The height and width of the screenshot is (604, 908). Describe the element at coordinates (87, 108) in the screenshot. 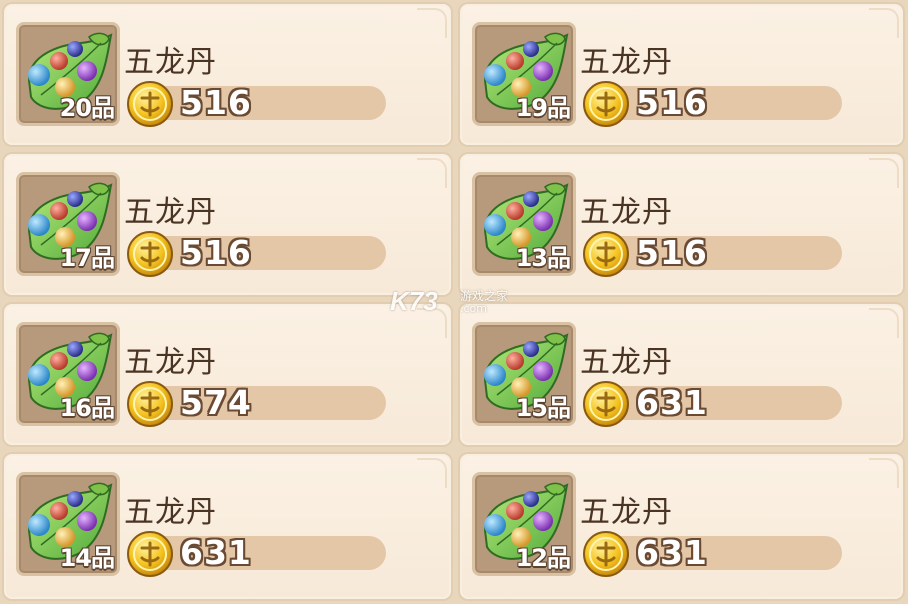

I see `item-grade: 20品` at that location.